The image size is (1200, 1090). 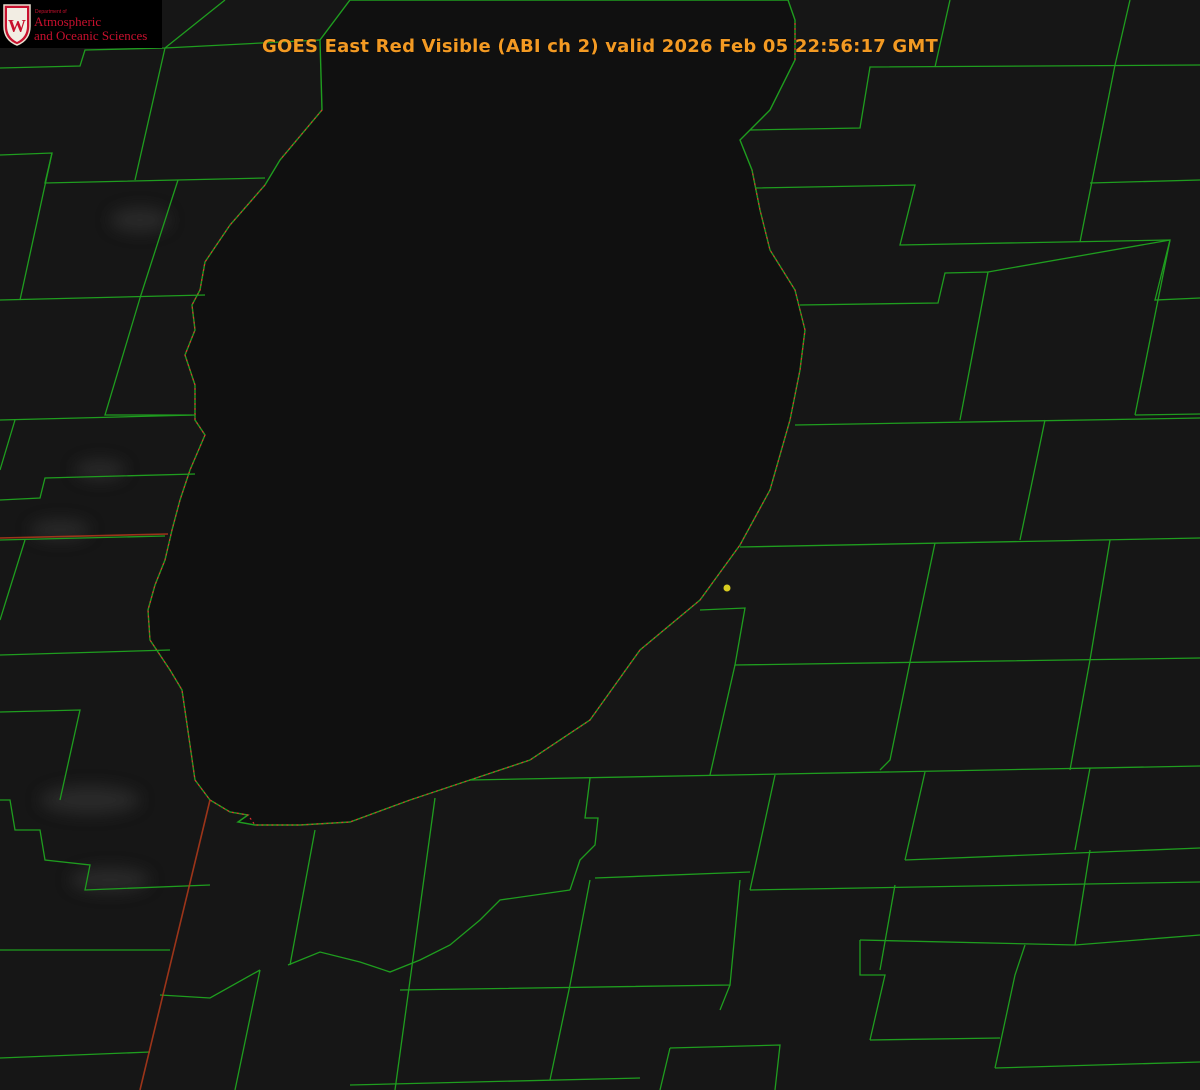 I want to click on crest-letter: W, so click(x=17, y=26).